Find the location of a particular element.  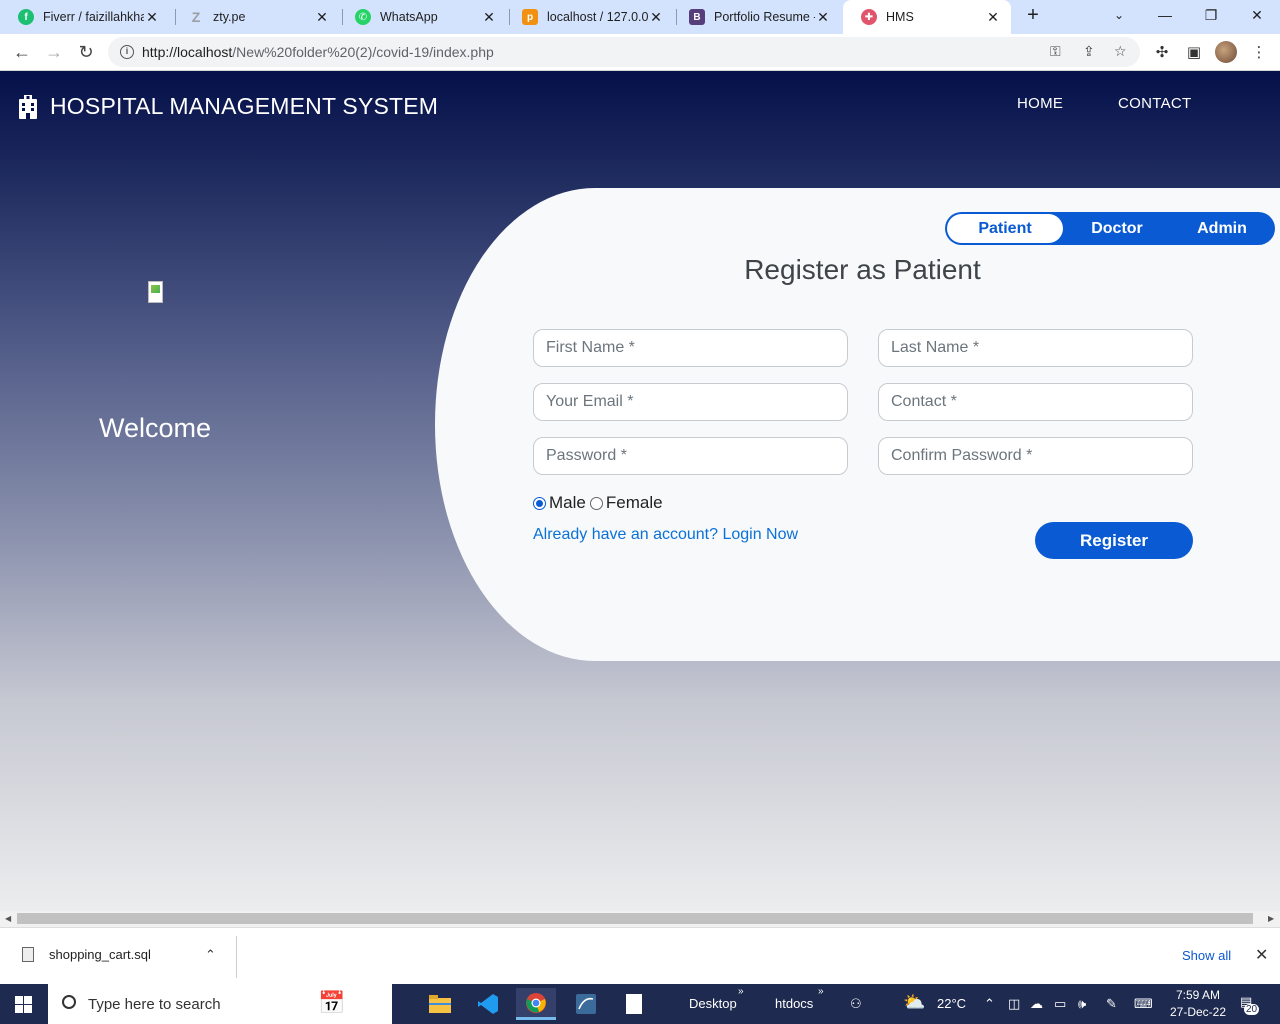

windows-start-icon is located at coordinates (23, 1004).